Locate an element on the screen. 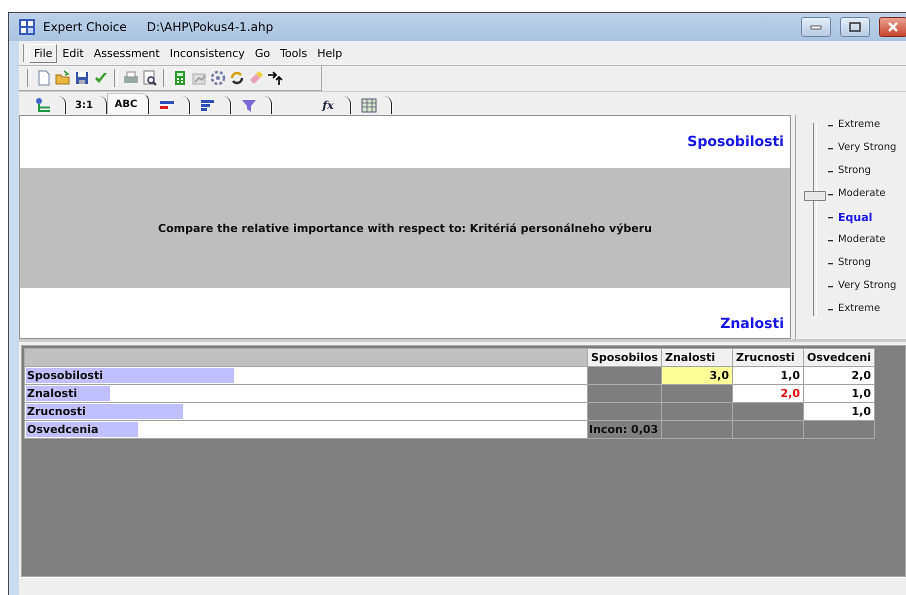 Image resolution: width=906 pixels, height=595 pixels. print-preview-icon is located at coordinates (150, 78).